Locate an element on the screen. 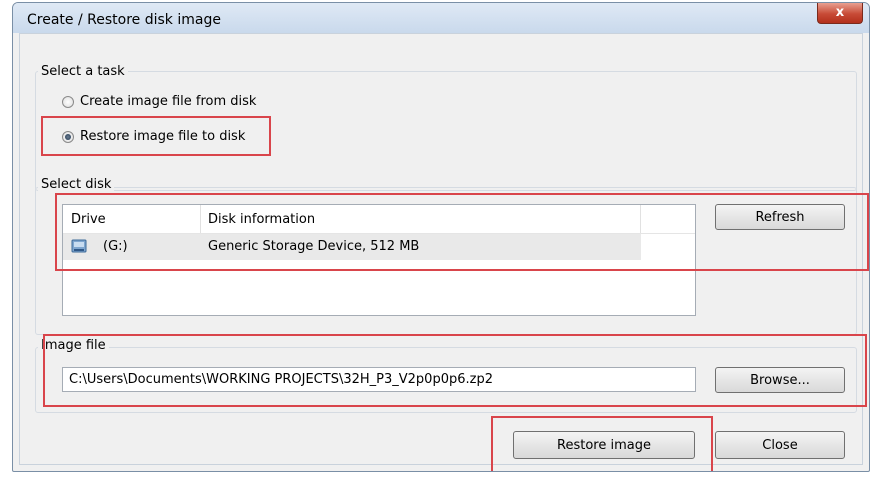  column-disk-information: Disk information is located at coordinates (261, 219).